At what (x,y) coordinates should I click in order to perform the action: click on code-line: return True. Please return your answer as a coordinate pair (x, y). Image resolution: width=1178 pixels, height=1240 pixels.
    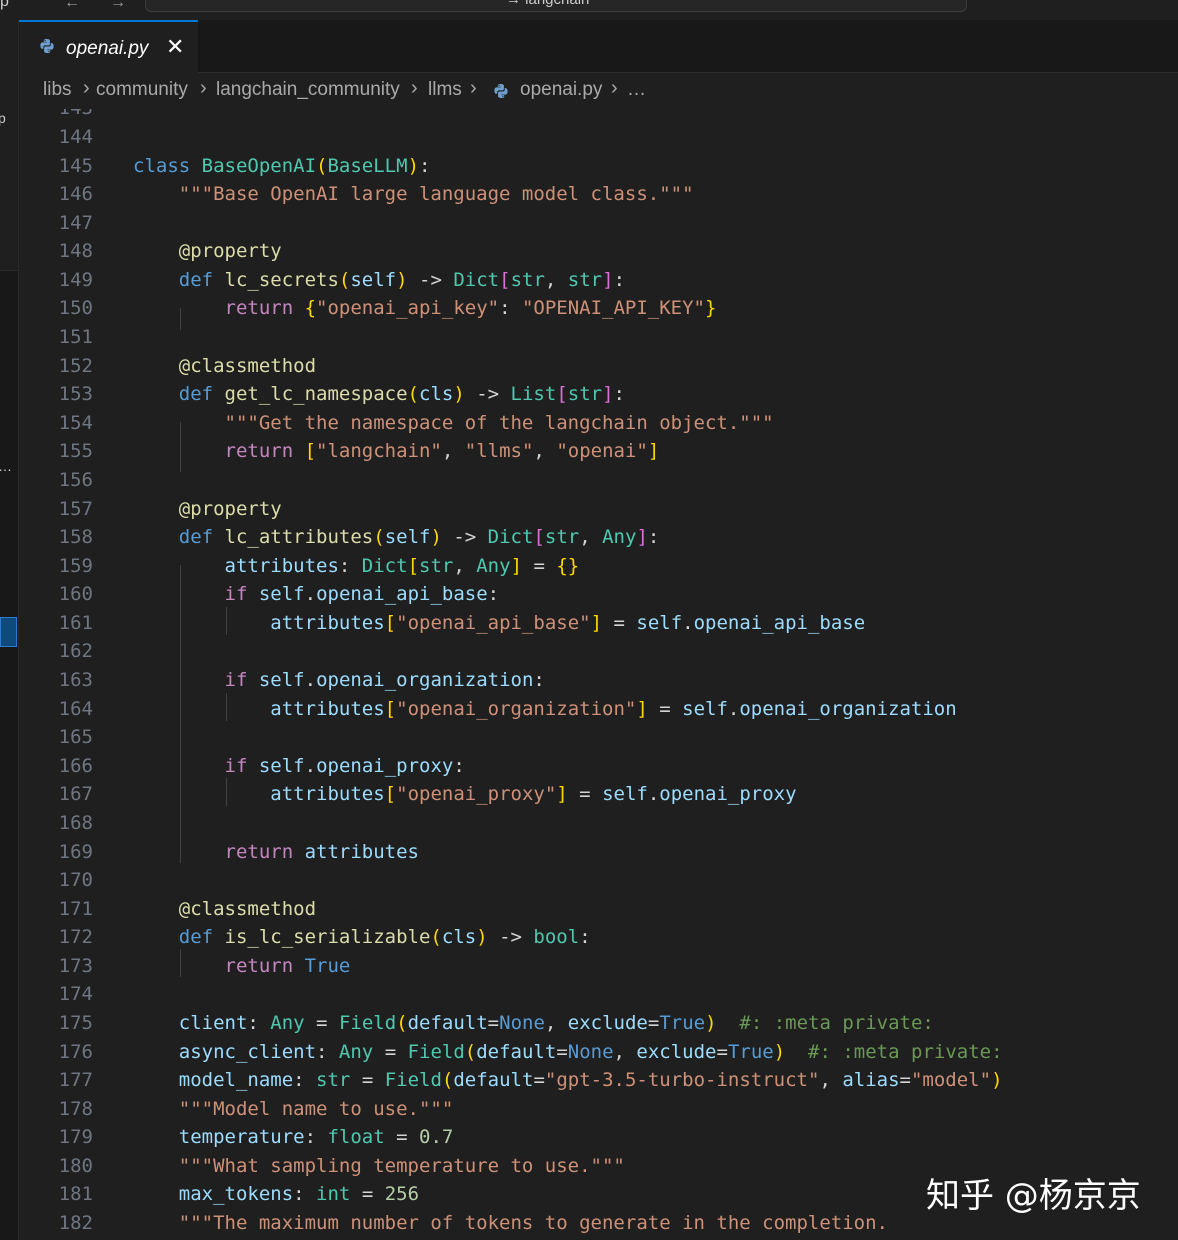
    Looking at the image, I should click on (242, 966).